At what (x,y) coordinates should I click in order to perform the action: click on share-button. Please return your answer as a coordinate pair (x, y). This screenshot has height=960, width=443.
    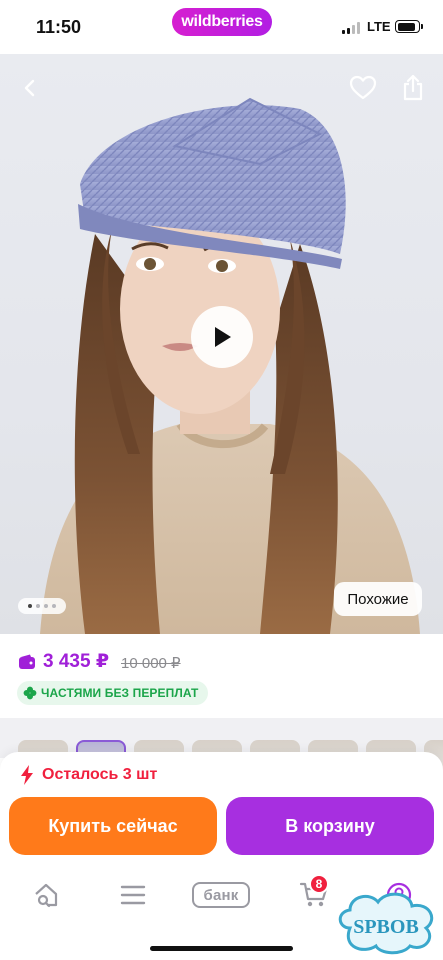
    Looking at the image, I should click on (413, 88).